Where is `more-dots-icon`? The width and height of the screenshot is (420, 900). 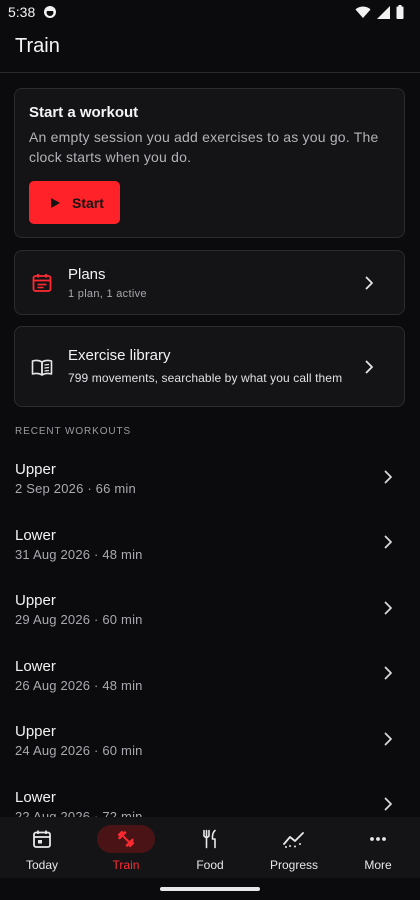
more-dots-icon is located at coordinates (378, 839).